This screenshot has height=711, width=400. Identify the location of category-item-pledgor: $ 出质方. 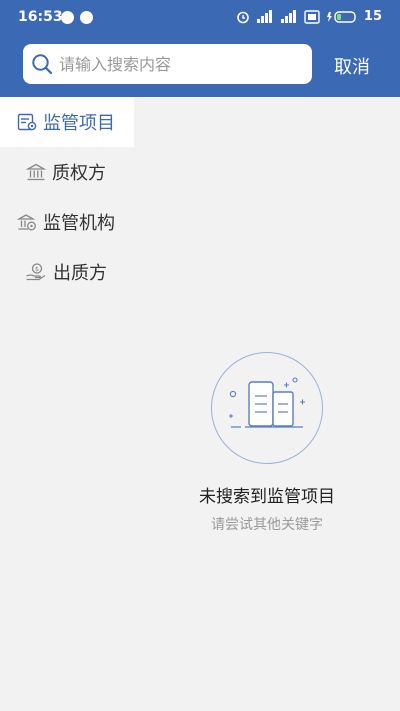
(67, 272).